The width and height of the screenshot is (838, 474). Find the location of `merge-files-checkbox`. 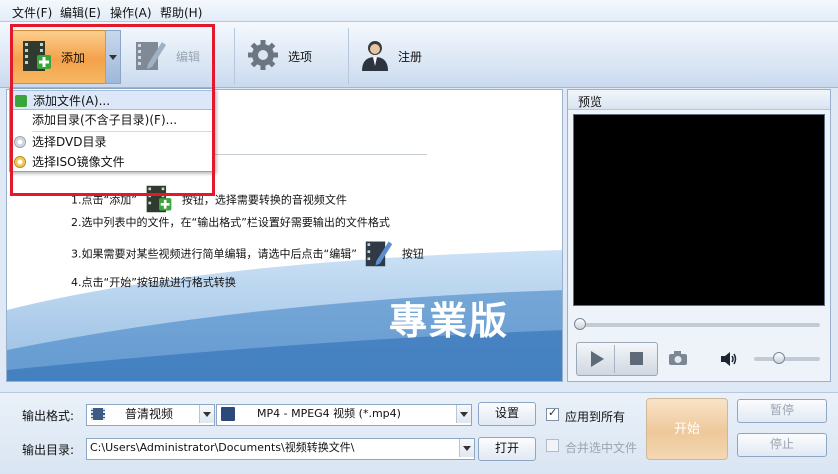

merge-files-checkbox is located at coordinates (552, 445).